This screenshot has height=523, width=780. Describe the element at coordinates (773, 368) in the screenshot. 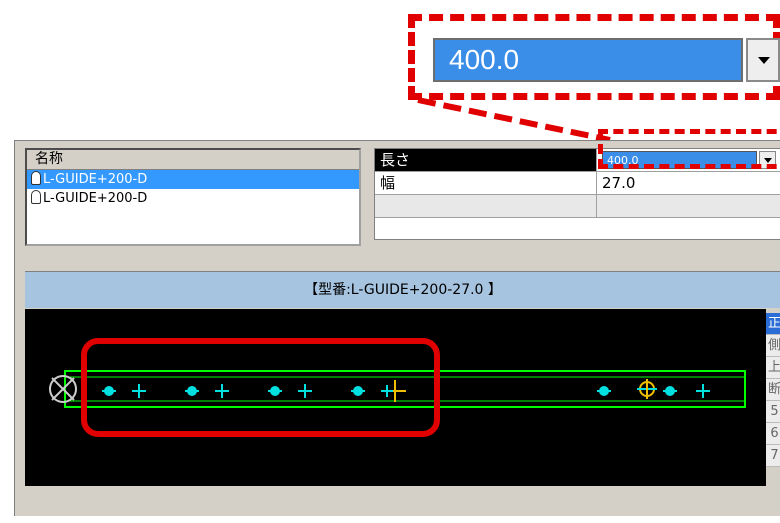

I see `tab-top: 上` at that location.